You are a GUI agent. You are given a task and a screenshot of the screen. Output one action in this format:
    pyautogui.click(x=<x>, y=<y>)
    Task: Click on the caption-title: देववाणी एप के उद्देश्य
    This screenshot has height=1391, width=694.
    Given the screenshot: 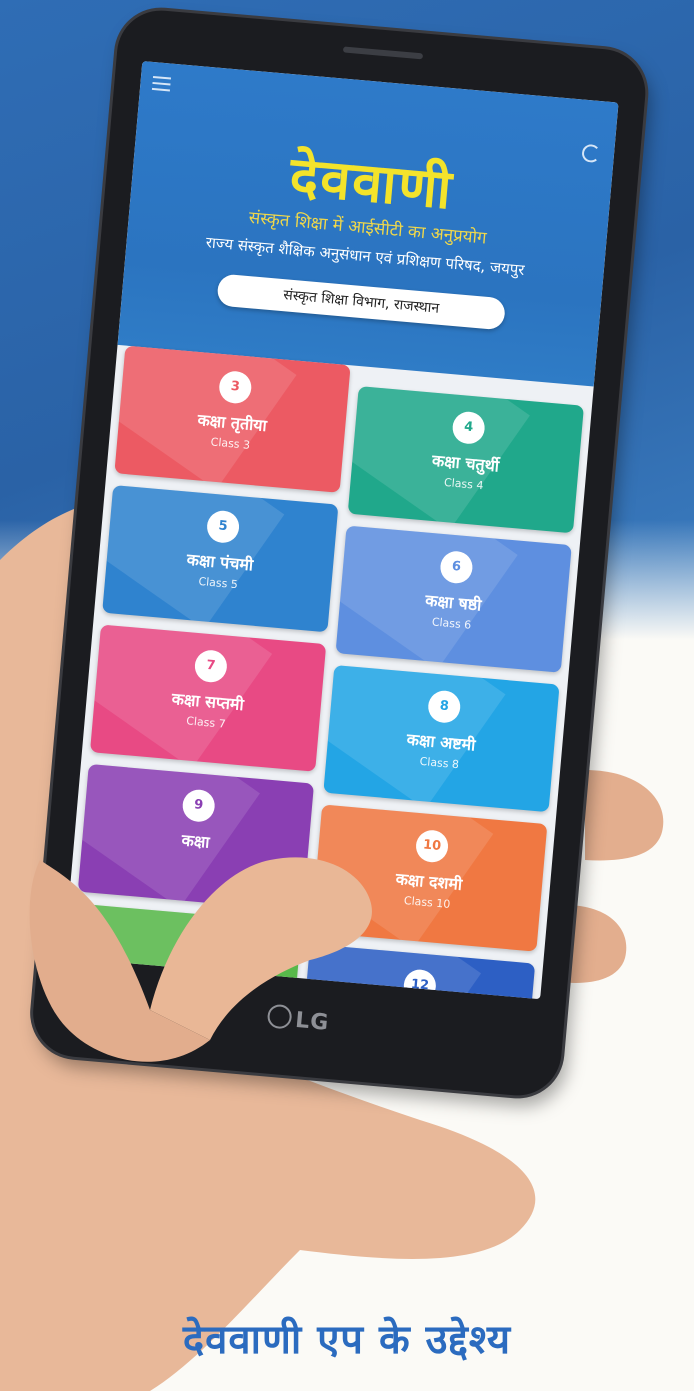 What is the action you would take?
    pyautogui.click(x=347, y=1340)
    